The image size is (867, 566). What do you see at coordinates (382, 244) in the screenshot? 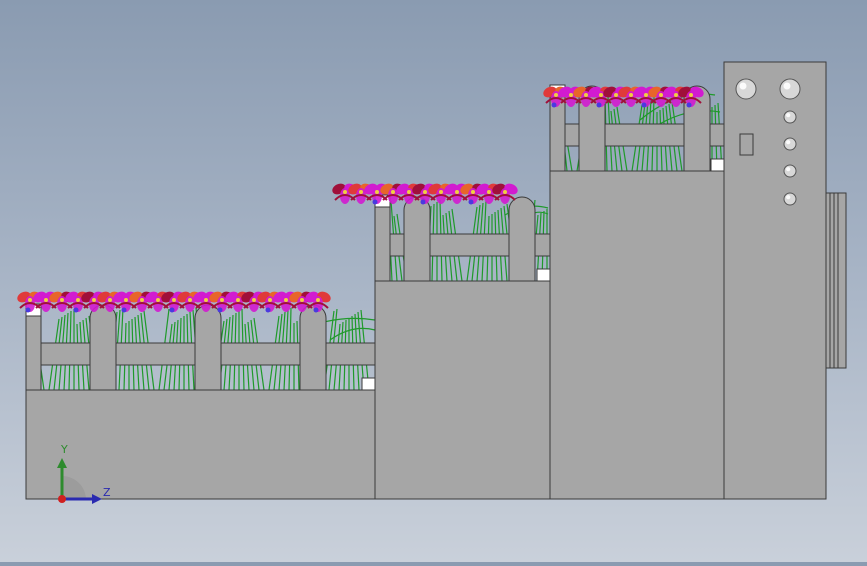
I see `tier-2-fence-left-post` at bounding box center [382, 244].